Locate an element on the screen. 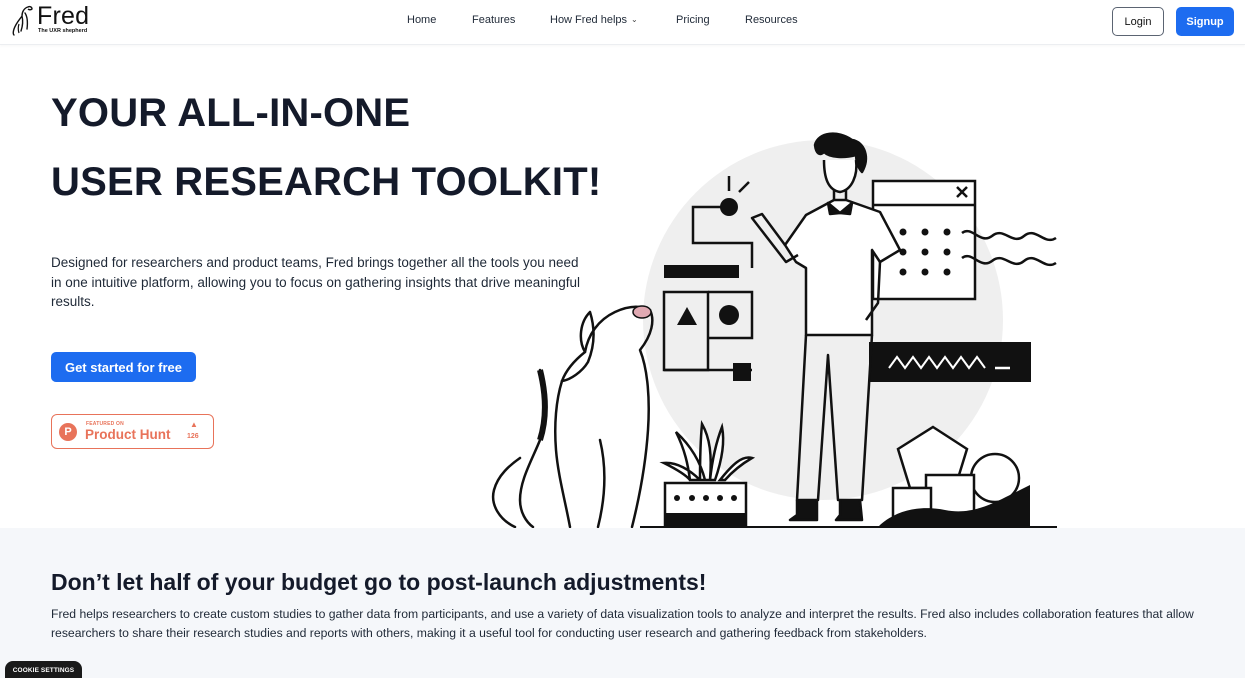 The image size is (1245, 678). nav-features: Features is located at coordinates (493, 20).